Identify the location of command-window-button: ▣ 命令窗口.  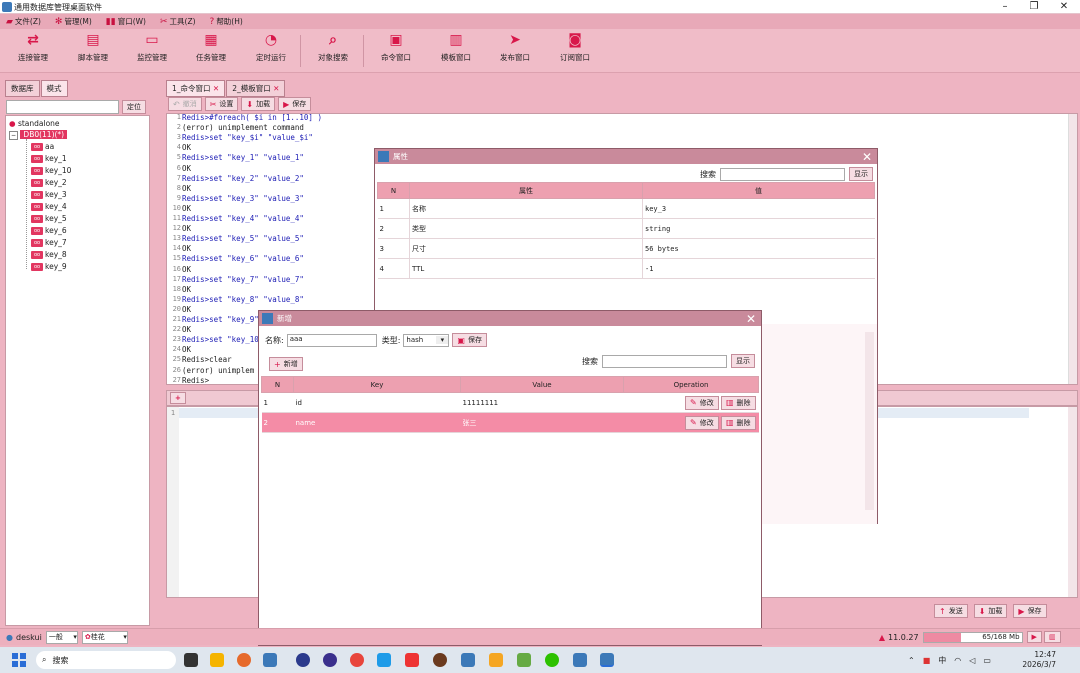
(396, 47).